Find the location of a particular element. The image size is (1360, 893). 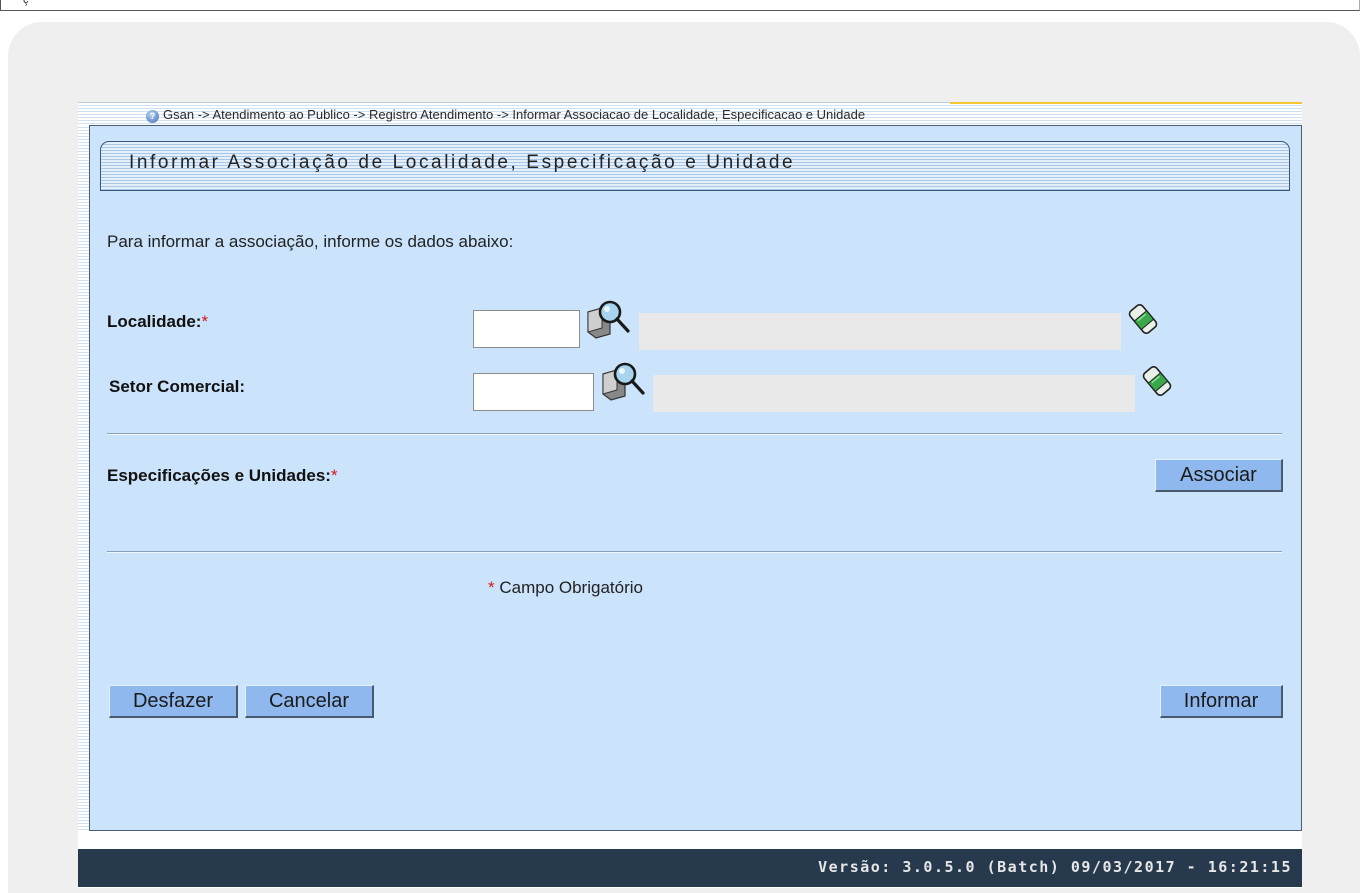

help-icon: ? is located at coordinates (152, 116).